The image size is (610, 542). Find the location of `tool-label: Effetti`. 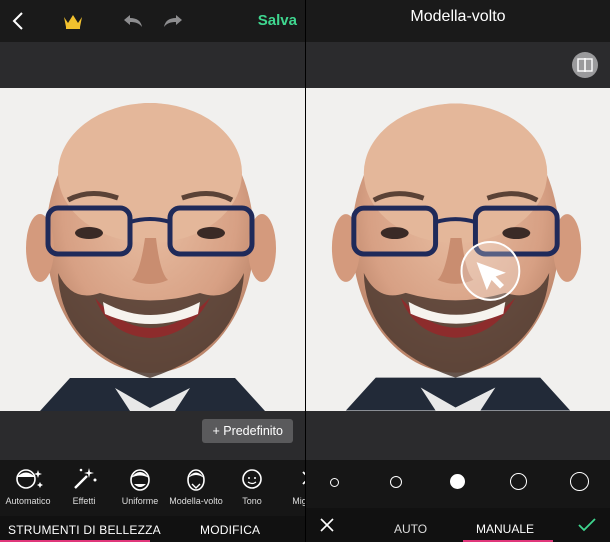

tool-label: Effetti is located at coordinates (84, 501).